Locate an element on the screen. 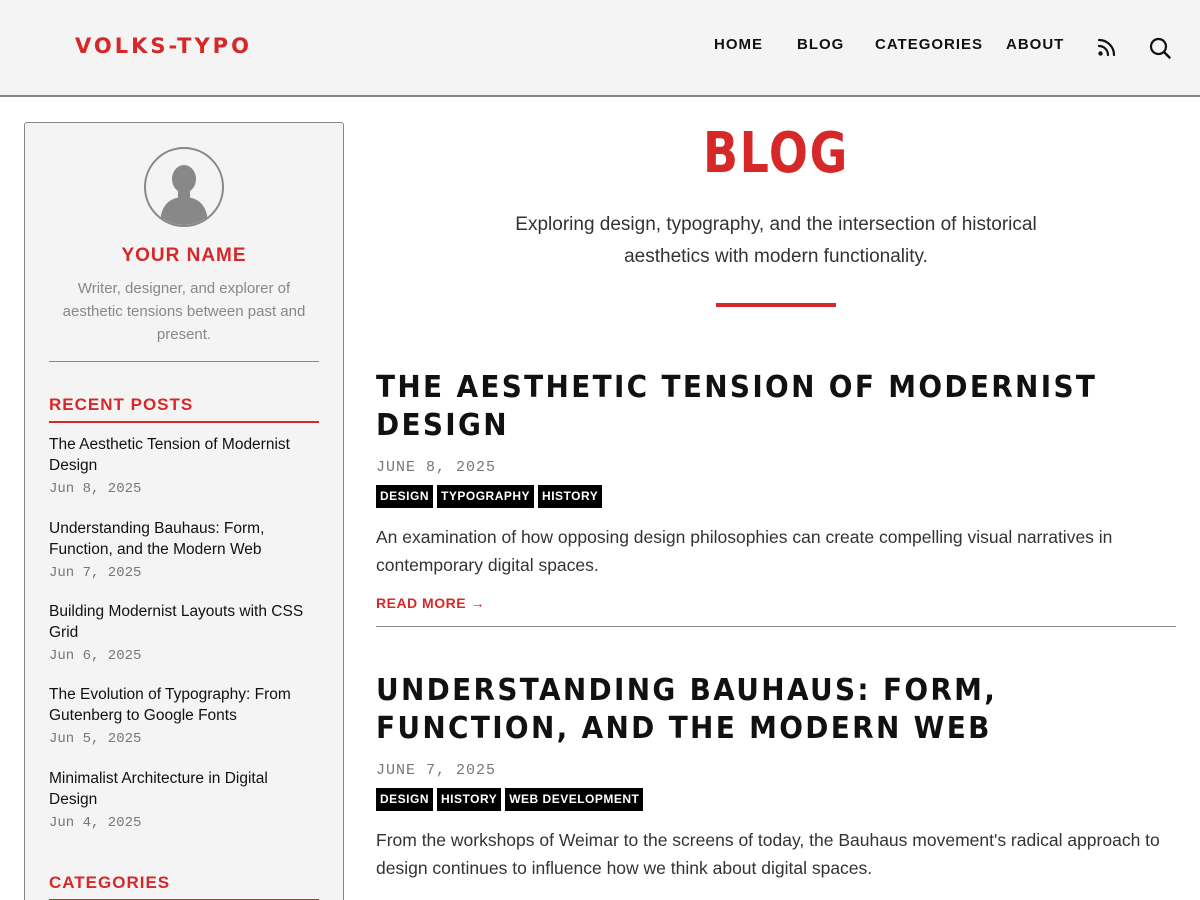 The width and height of the screenshot is (1200, 900). nav-item-about: ABOUT is located at coordinates (1035, 44).